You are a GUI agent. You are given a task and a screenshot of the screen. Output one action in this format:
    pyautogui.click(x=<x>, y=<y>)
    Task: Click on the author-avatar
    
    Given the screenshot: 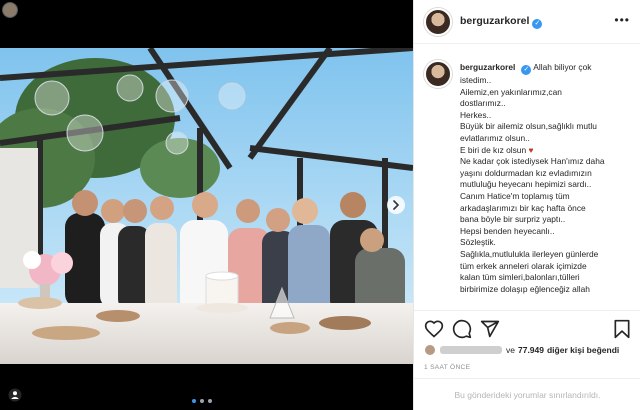 What is the action you would take?
    pyautogui.click(x=438, y=22)
    